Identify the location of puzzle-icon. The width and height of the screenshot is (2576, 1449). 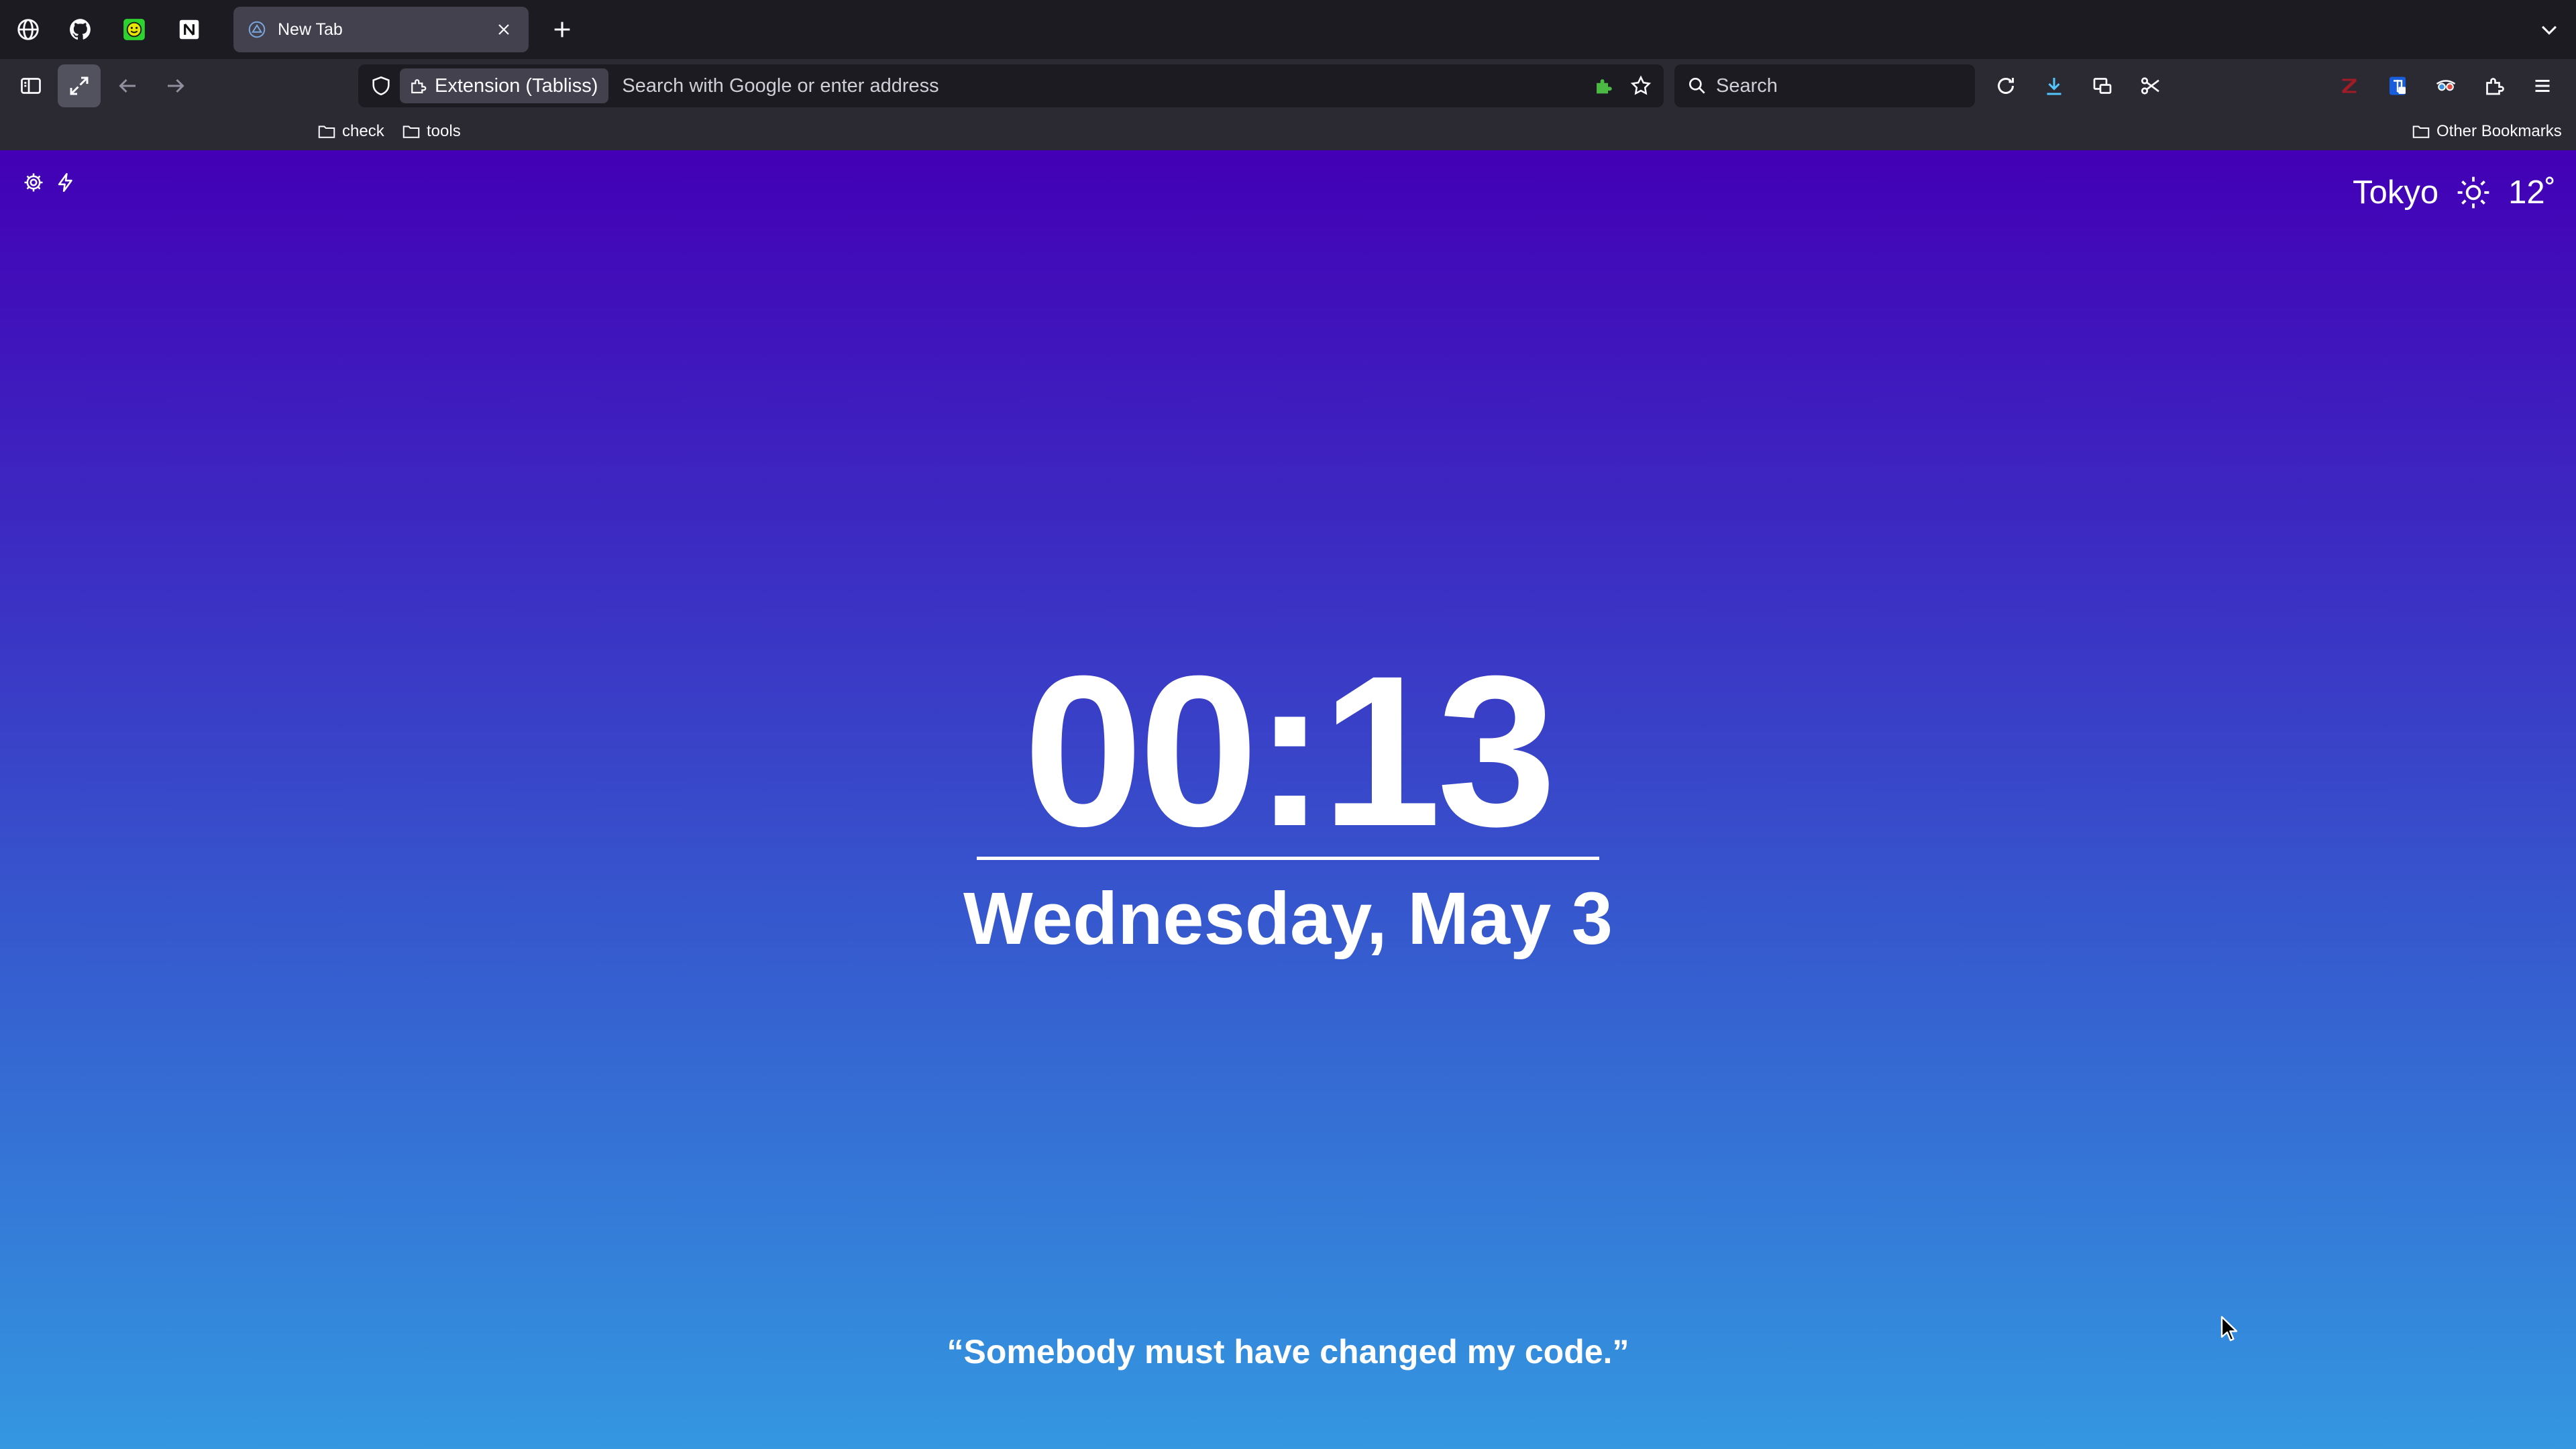
(2495, 86).